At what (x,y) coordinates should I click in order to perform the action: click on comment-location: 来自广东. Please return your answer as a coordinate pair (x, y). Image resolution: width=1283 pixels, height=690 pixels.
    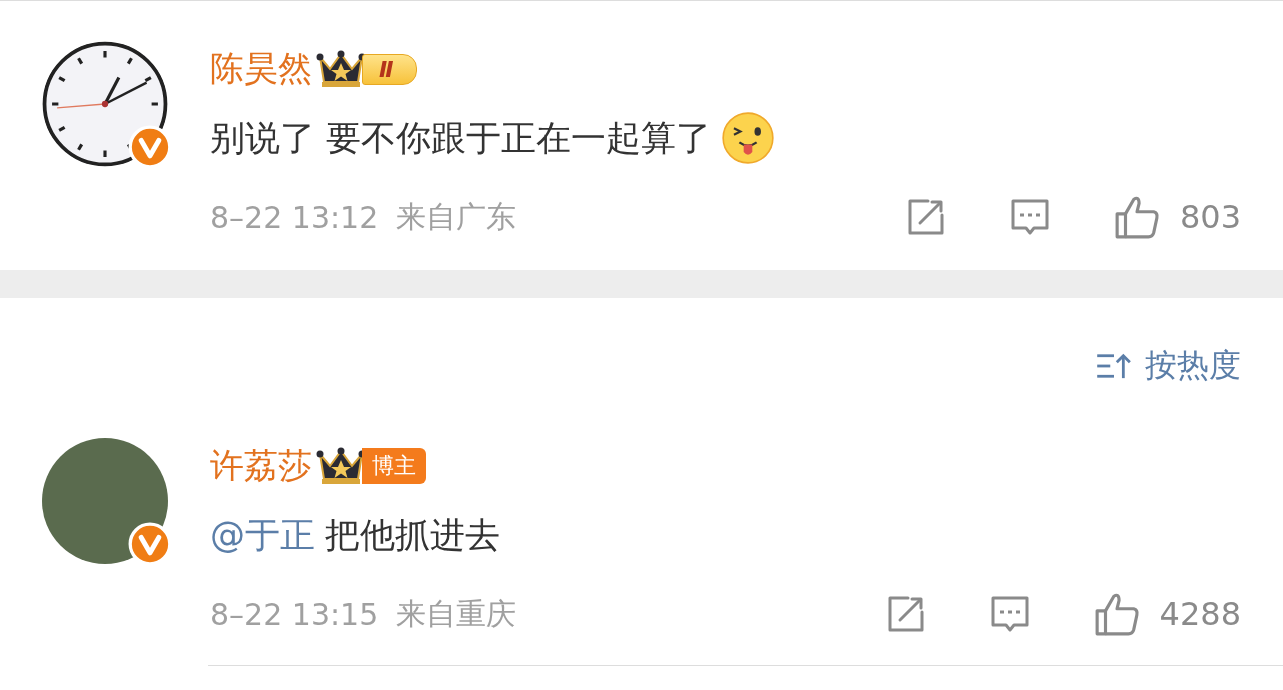
    Looking at the image, I should click on (456, 216).